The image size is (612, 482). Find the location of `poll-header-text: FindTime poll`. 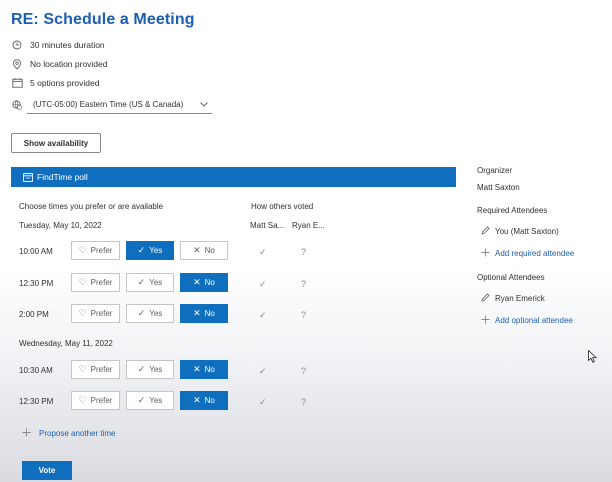

poll-header-text: FindTime poll is located at coordinates (62, 177).